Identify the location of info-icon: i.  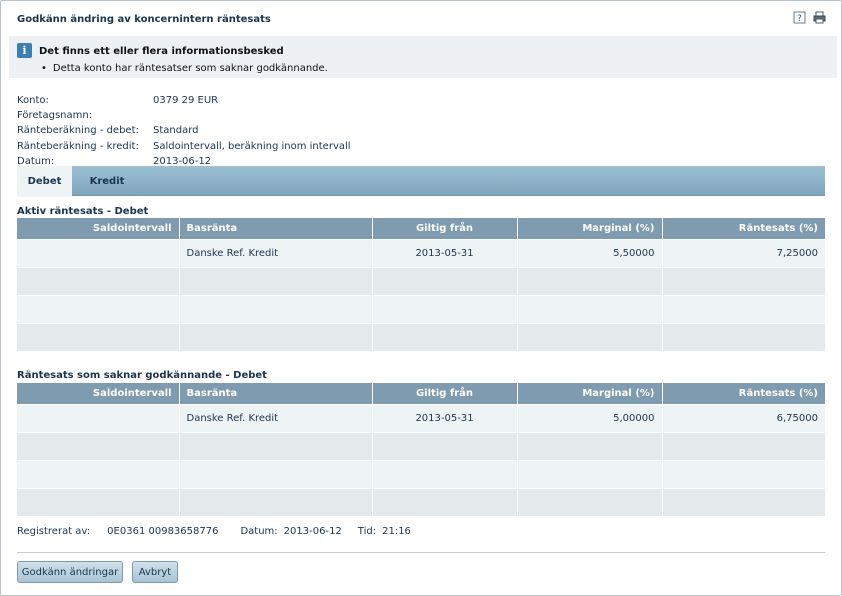
(24, 50).